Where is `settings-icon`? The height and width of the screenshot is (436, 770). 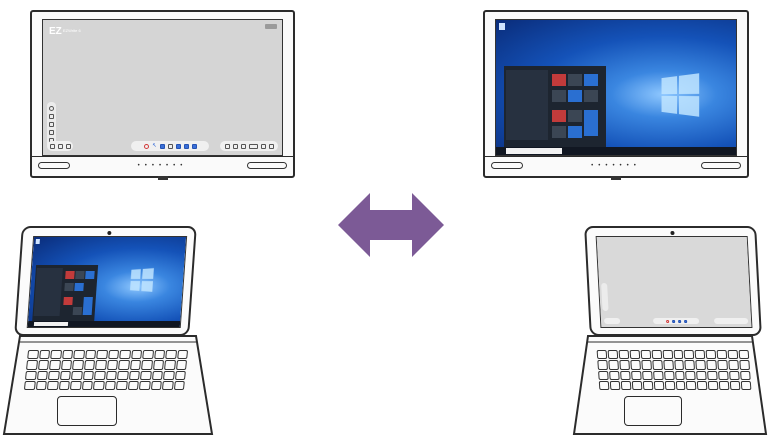 settings-icon is located at coordinates (51, 108).